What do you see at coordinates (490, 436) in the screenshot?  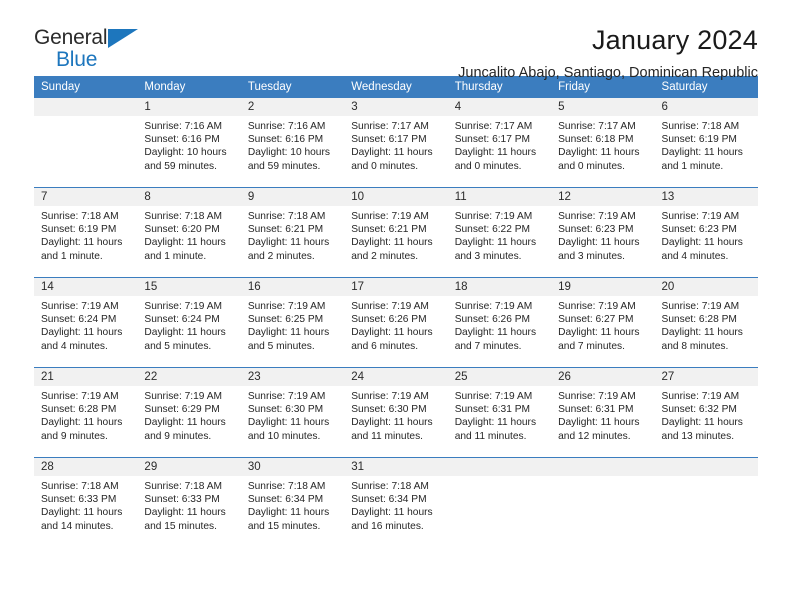 I see `daylight-text-line2: and 11 minutes.` at bounding box center [490, 436].